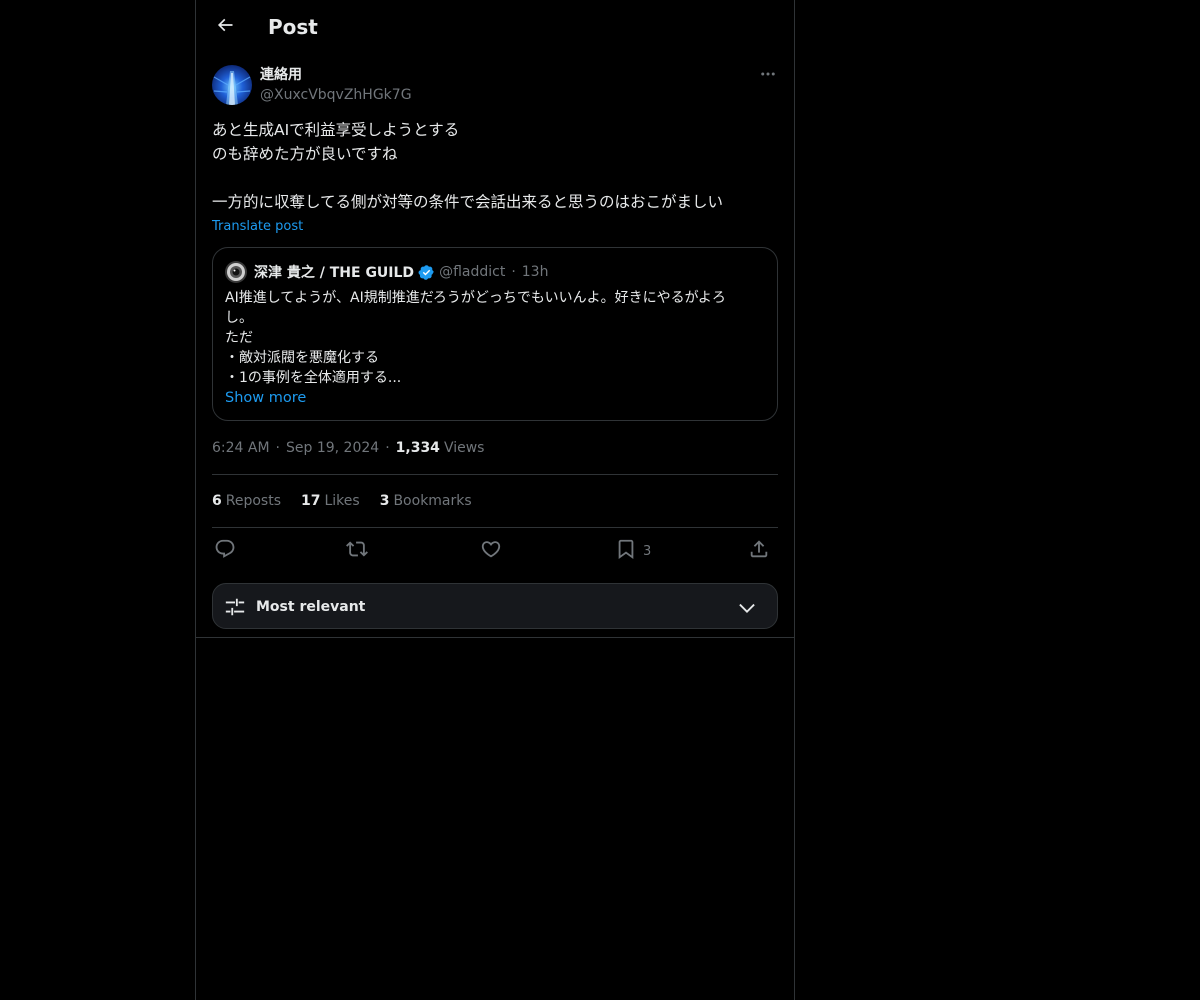 The width and height of the screenshot is (1200, 1000). I want to click on engagement-stats: 6 Reposts 17 Likes 3 Bookmarks, so click(352, 501).